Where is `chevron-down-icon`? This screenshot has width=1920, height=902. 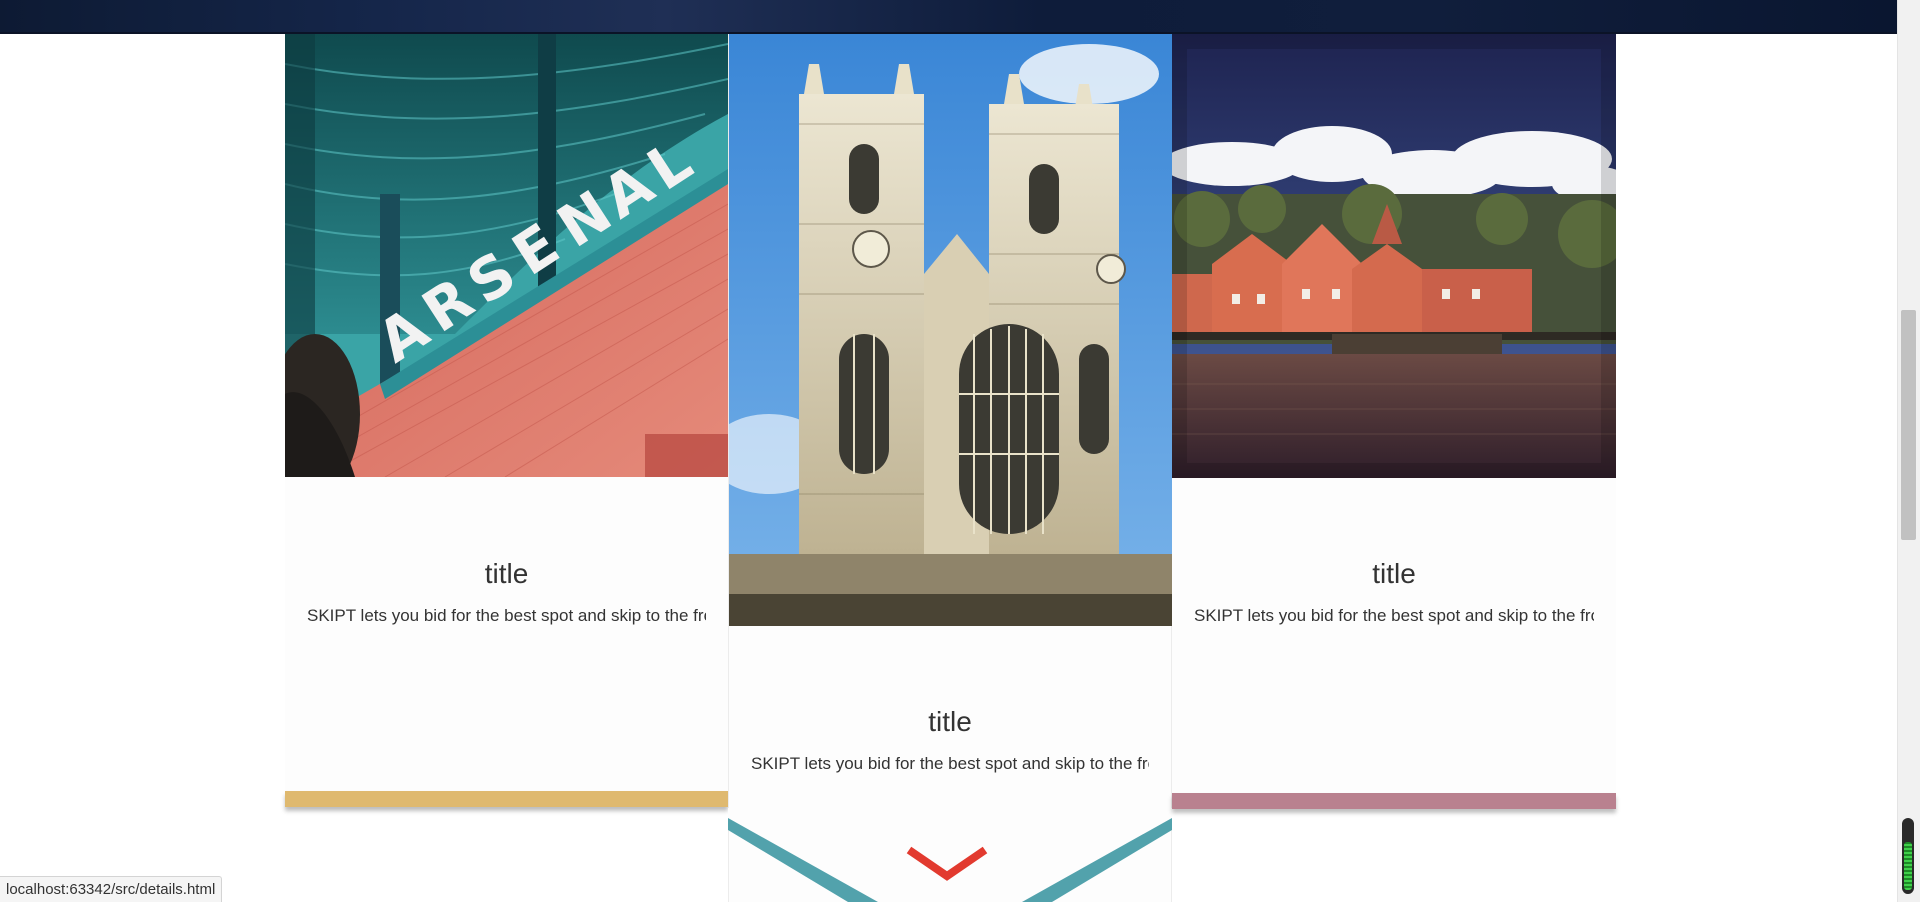 chevron-down-icon is located at coordinates (947, 864).